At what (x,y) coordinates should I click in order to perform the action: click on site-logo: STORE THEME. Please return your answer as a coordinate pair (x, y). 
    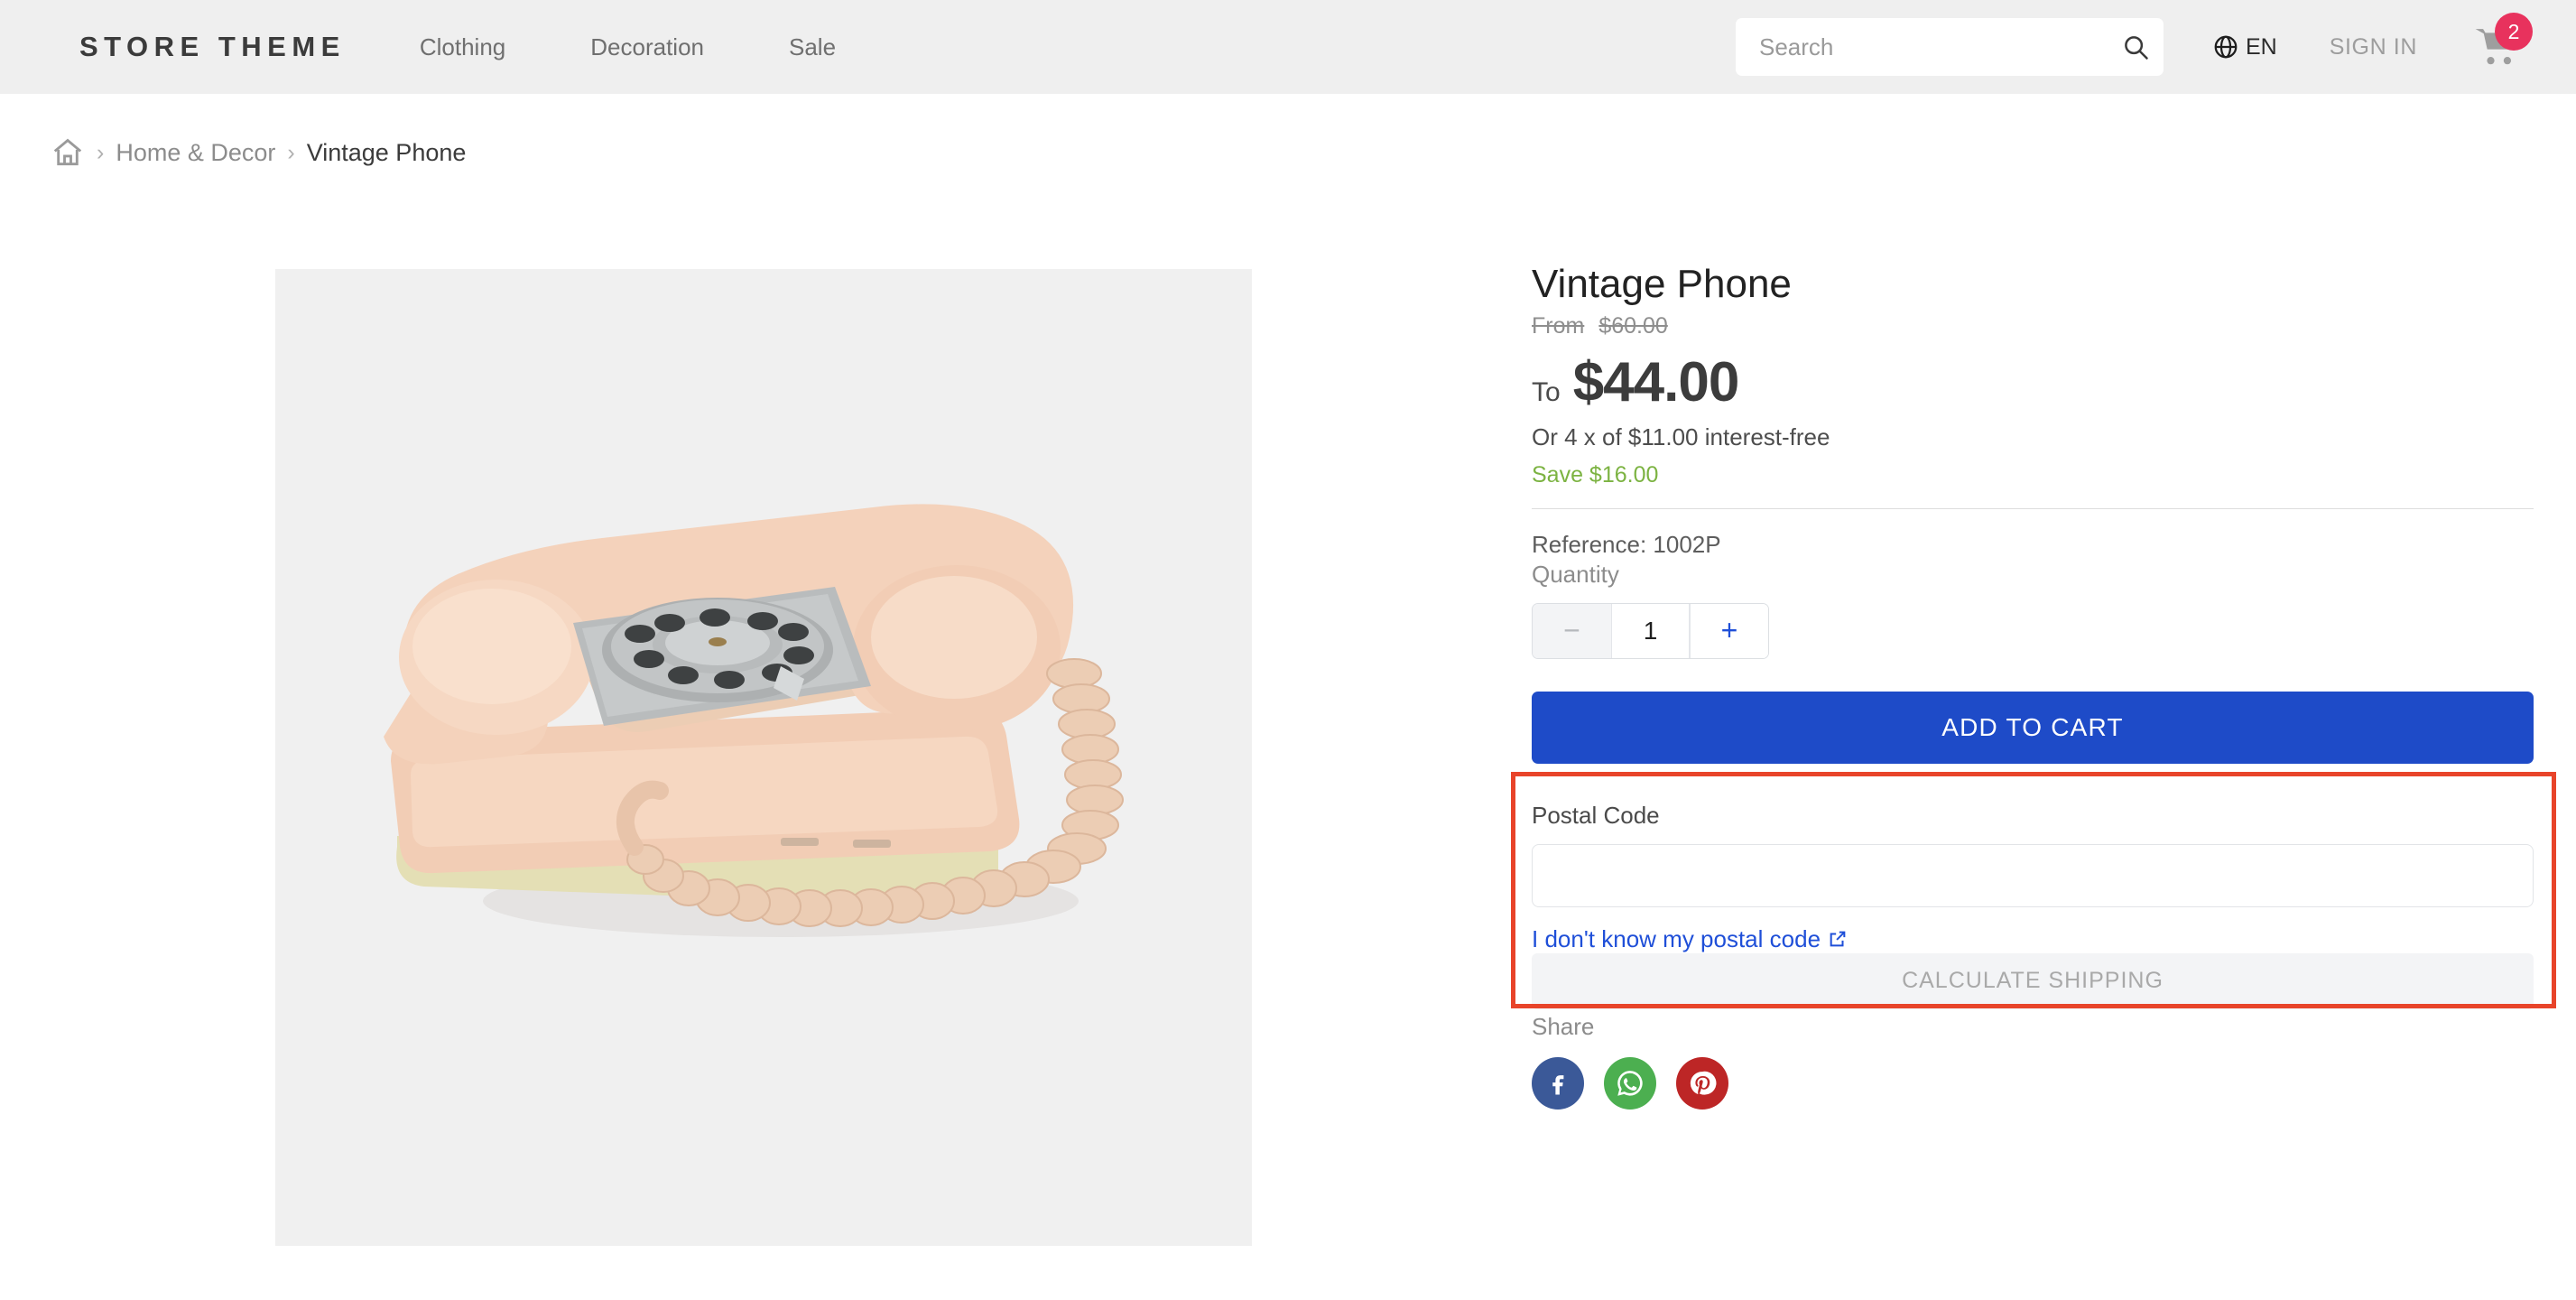
    Looking at the image, I should click on (212, 47).